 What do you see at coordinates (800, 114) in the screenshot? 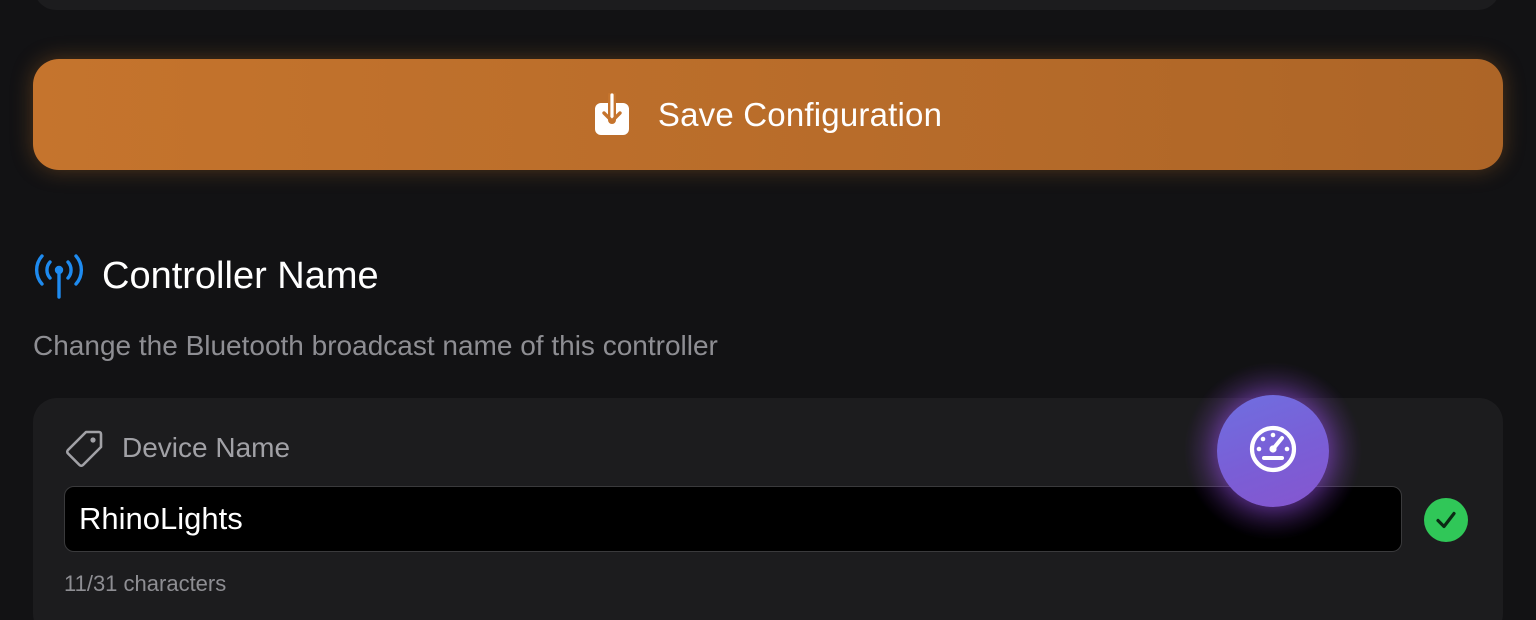
I see `save-configuration-label: Save Configuration` at bounding box center [800, 114].